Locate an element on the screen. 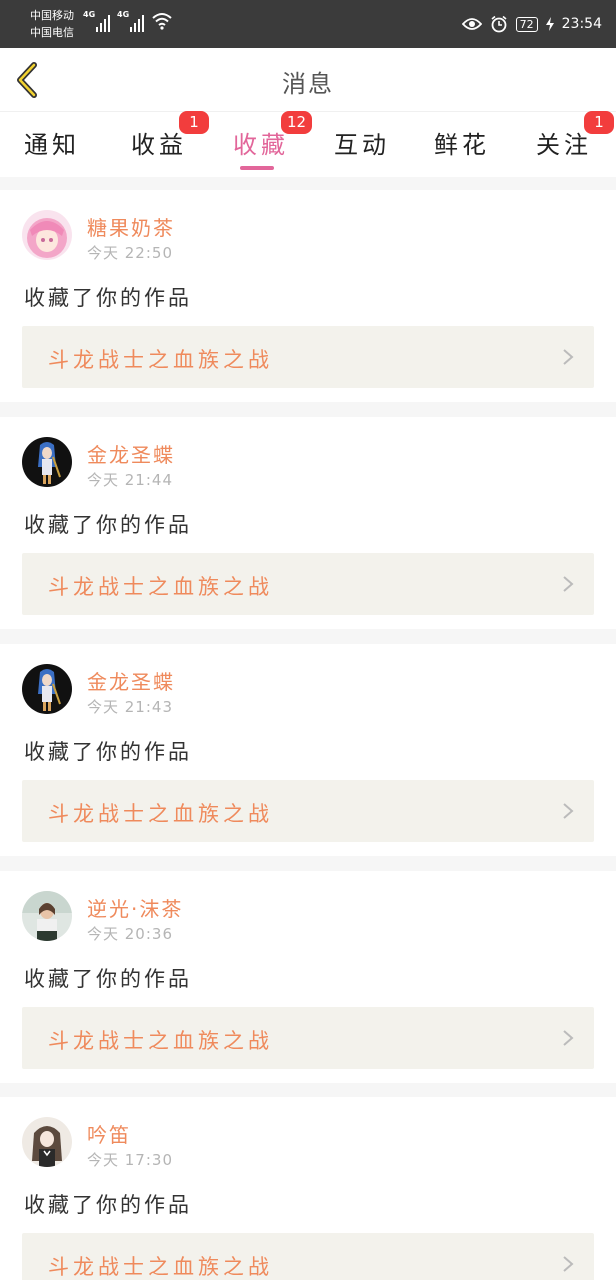  tab-notifications: 通知 is located at coordinates (52, 142).